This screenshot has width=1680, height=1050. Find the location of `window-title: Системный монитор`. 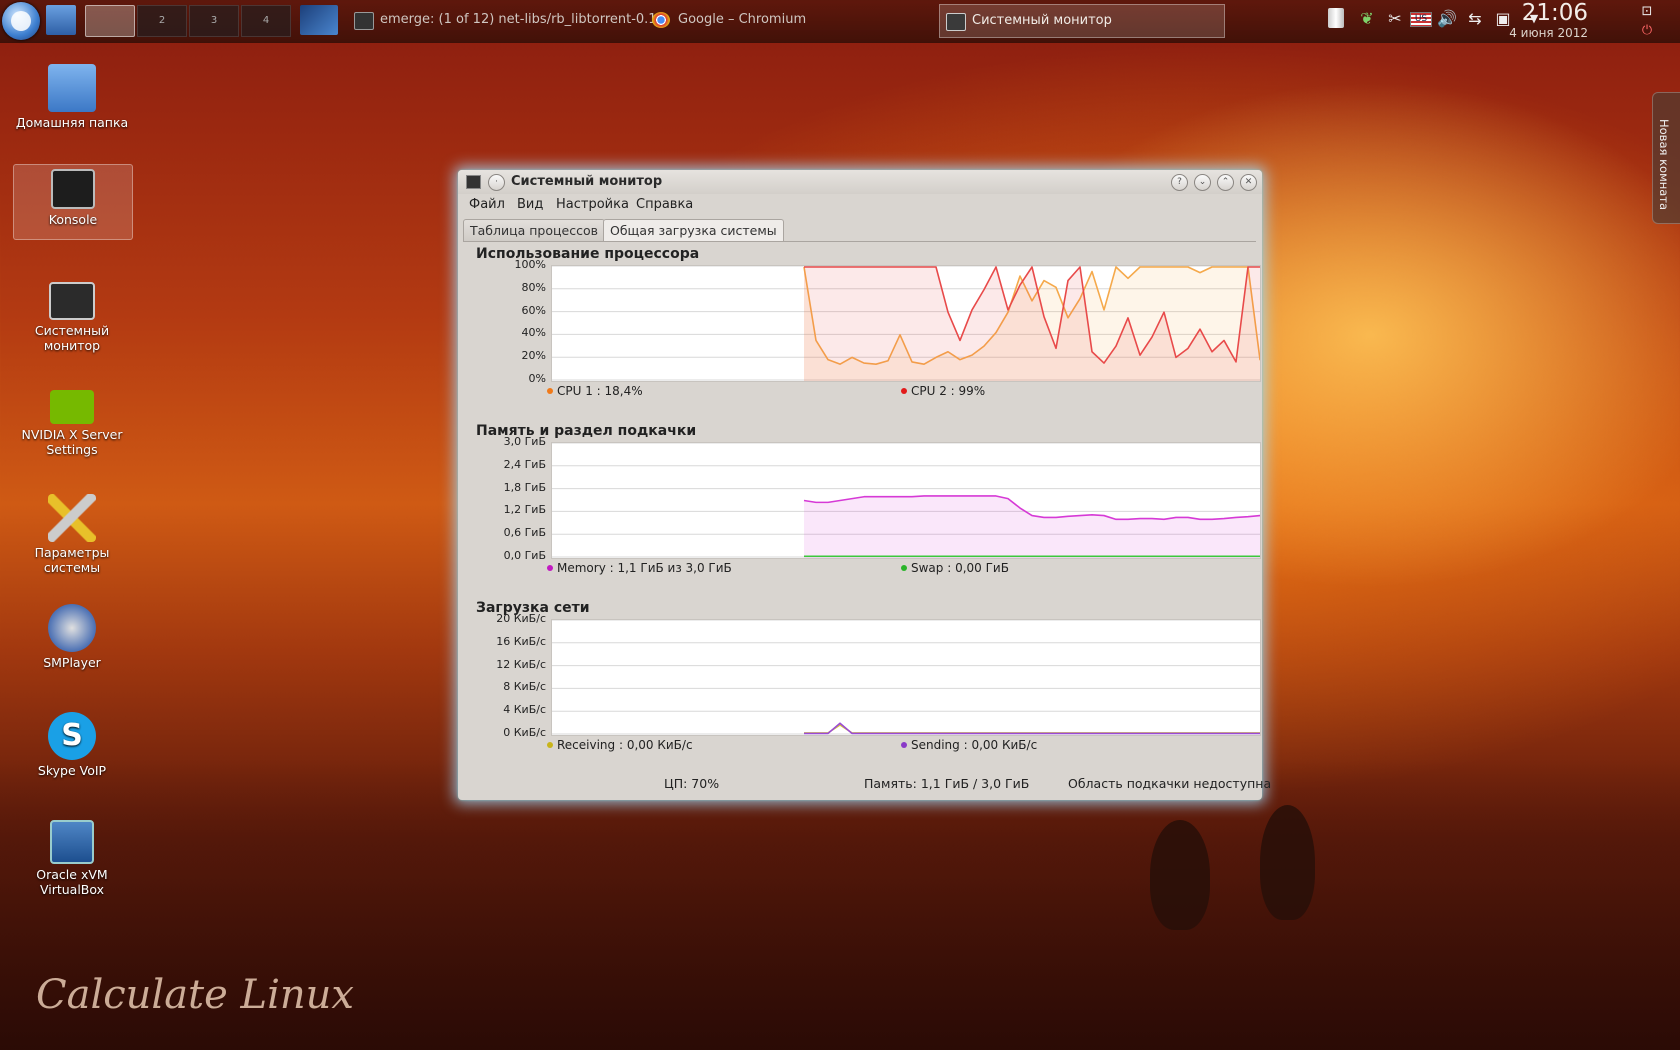

window-title: Системный монитор is located at coordinates (587, 181).